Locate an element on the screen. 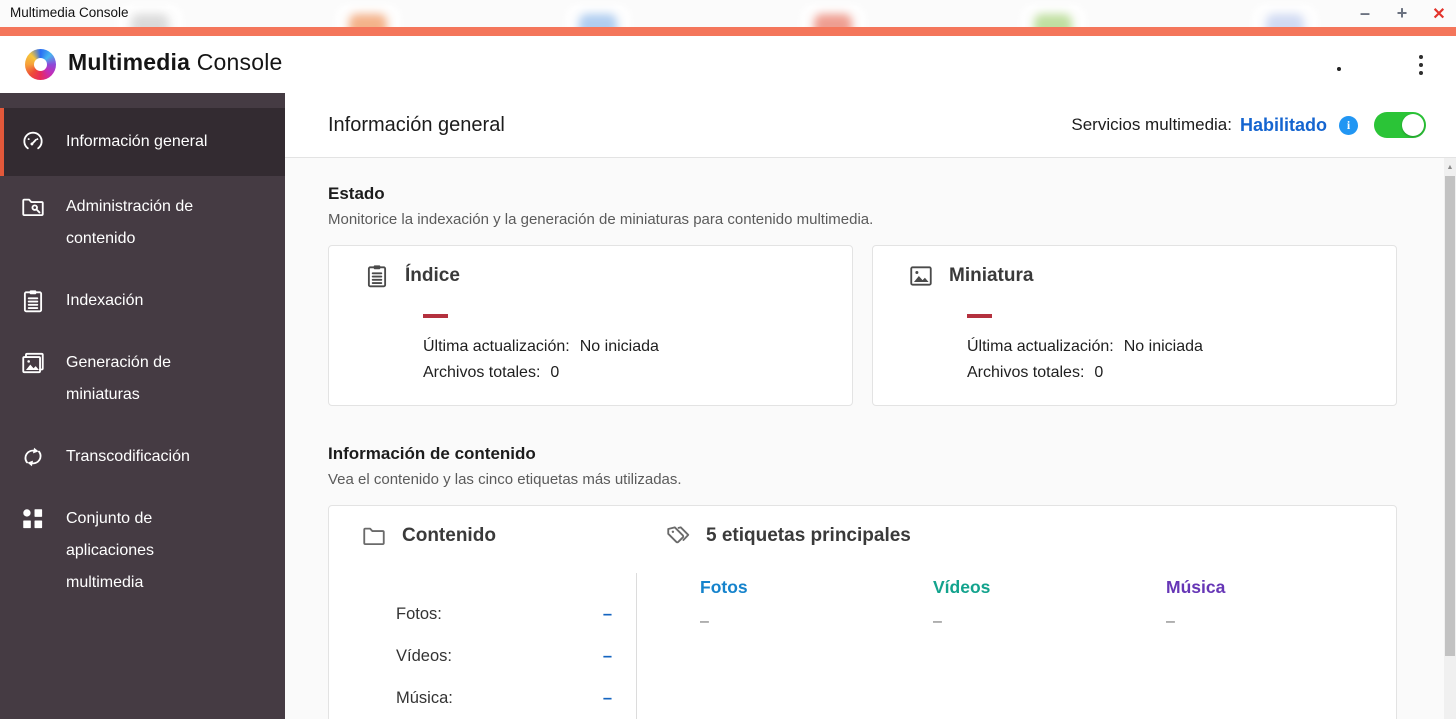 The height and width of the screenshot is (719, 1456). sidebar-item-informacion-general: Información general is located at coordinates (142, 142).